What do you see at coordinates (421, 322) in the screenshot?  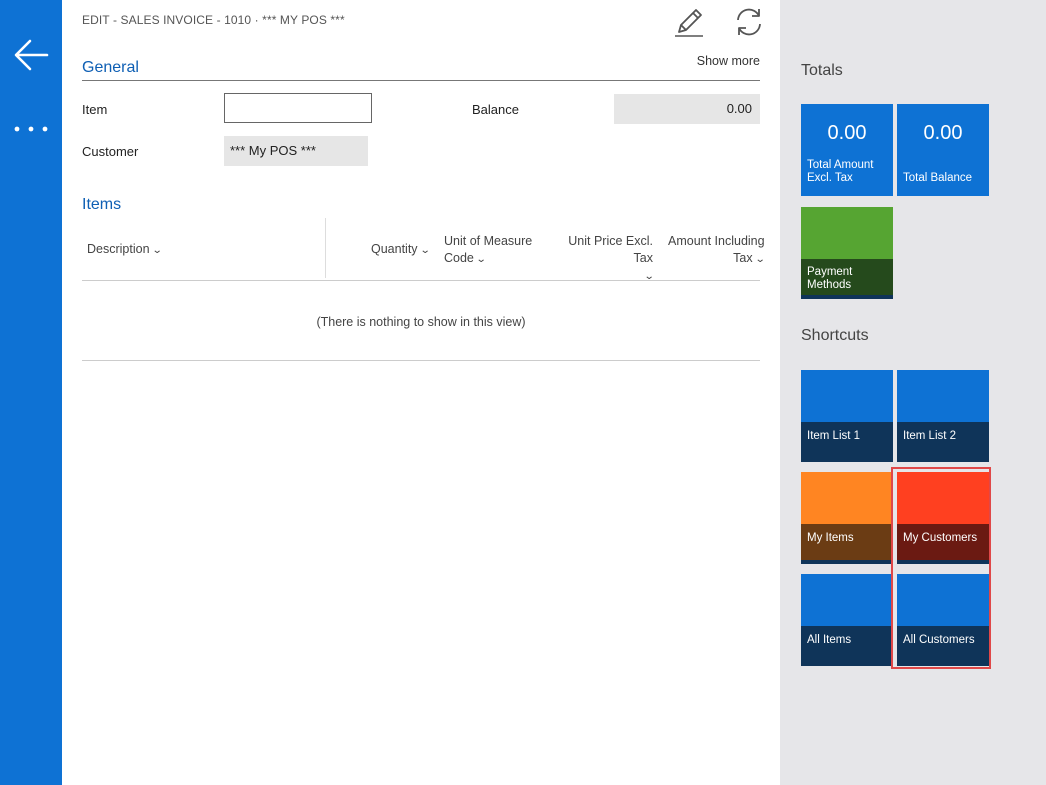 I see `empty-grid-message: (There is nothing to show in this view)` at bounding box center [421, 322].